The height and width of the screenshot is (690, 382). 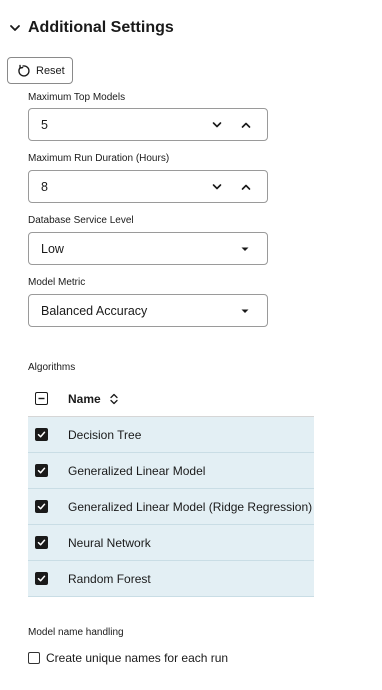 I want to click on name-column-header: Name, so click(x=93, y=399).